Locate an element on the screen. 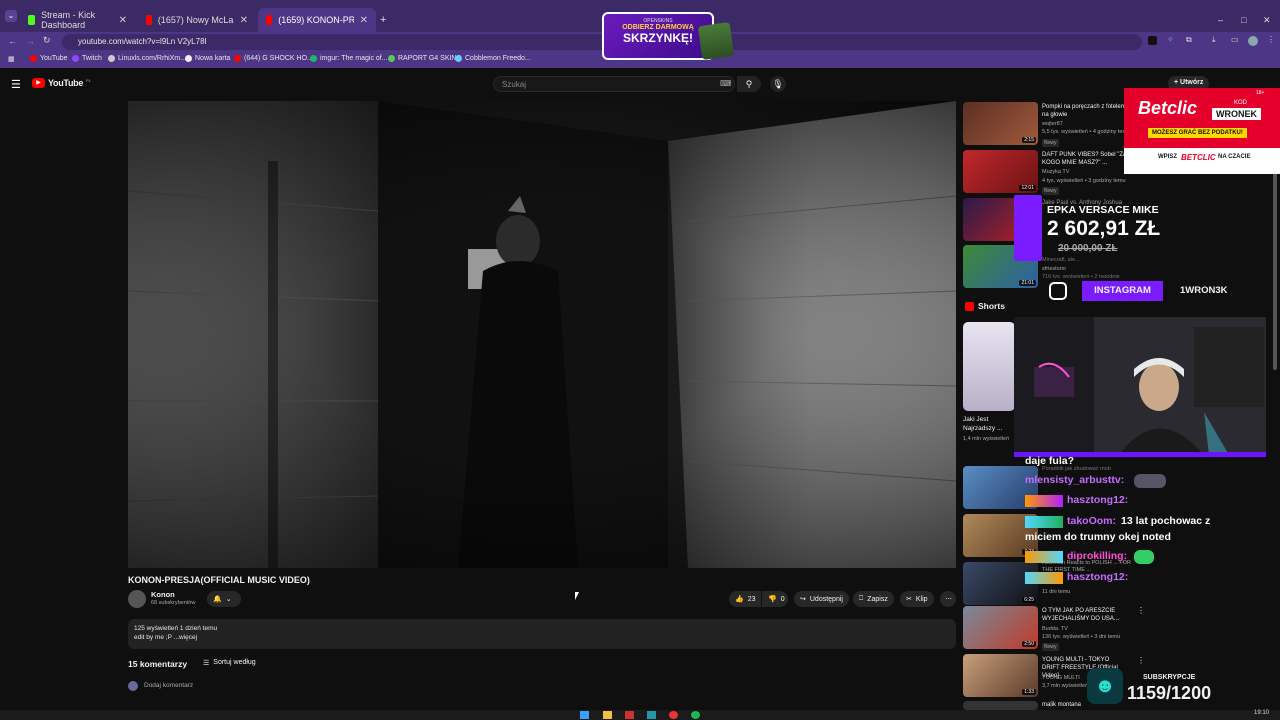  bookmark-twitch: Twitch is located at coordinates (87, 58).